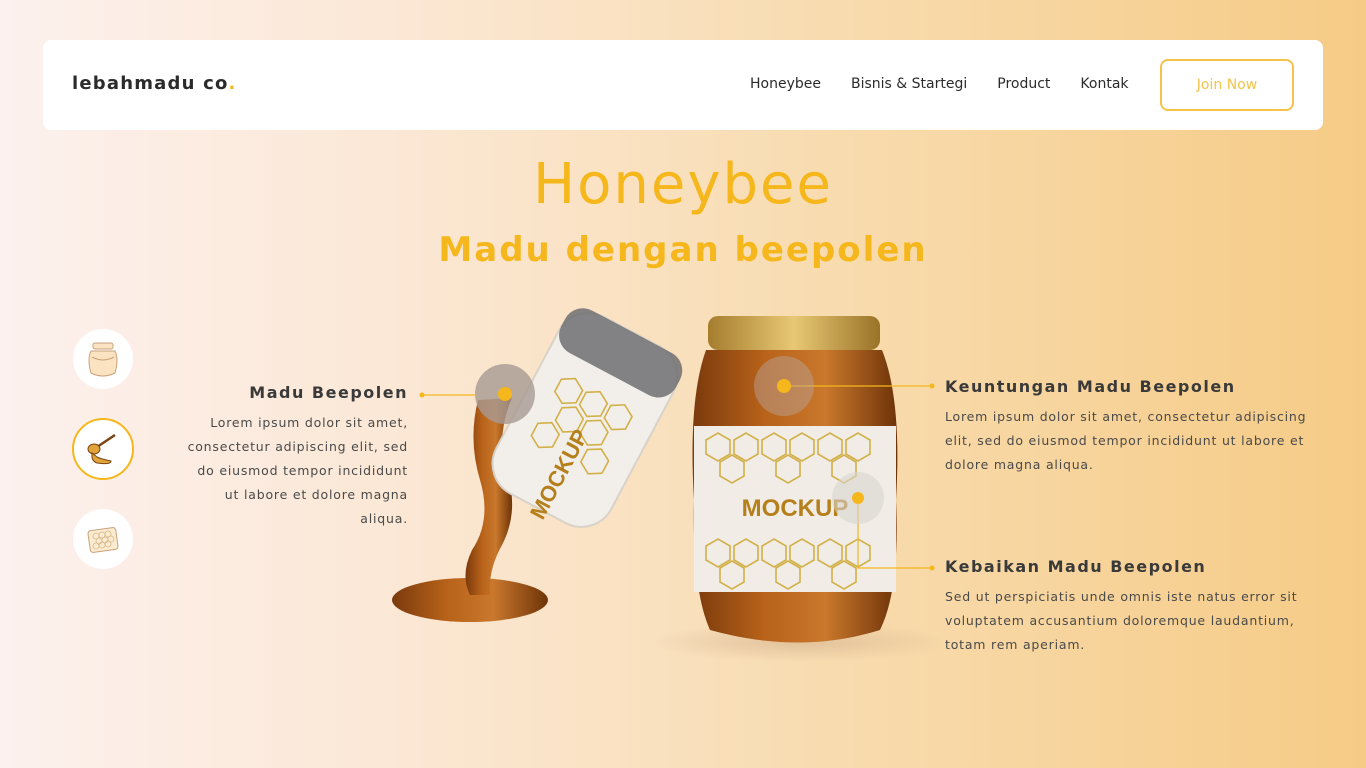 The height and width of the screenshot is (768, 1366). What do you see at coordinates (785, 84) in the screenshot?
I see `nav-link-honeybee: Honeybee` at bounding box center [785, 84].